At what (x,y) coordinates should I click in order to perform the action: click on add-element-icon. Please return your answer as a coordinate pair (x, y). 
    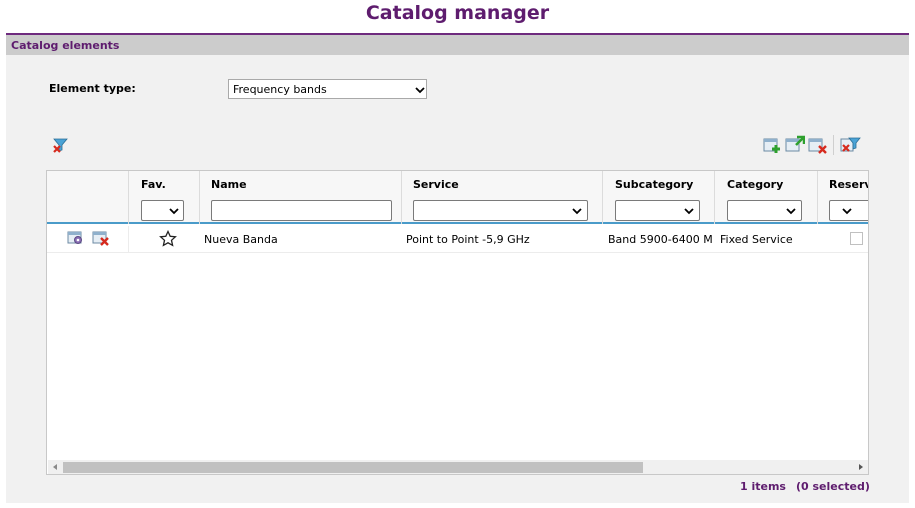
    Looking at the image, I should click on (772, 145).